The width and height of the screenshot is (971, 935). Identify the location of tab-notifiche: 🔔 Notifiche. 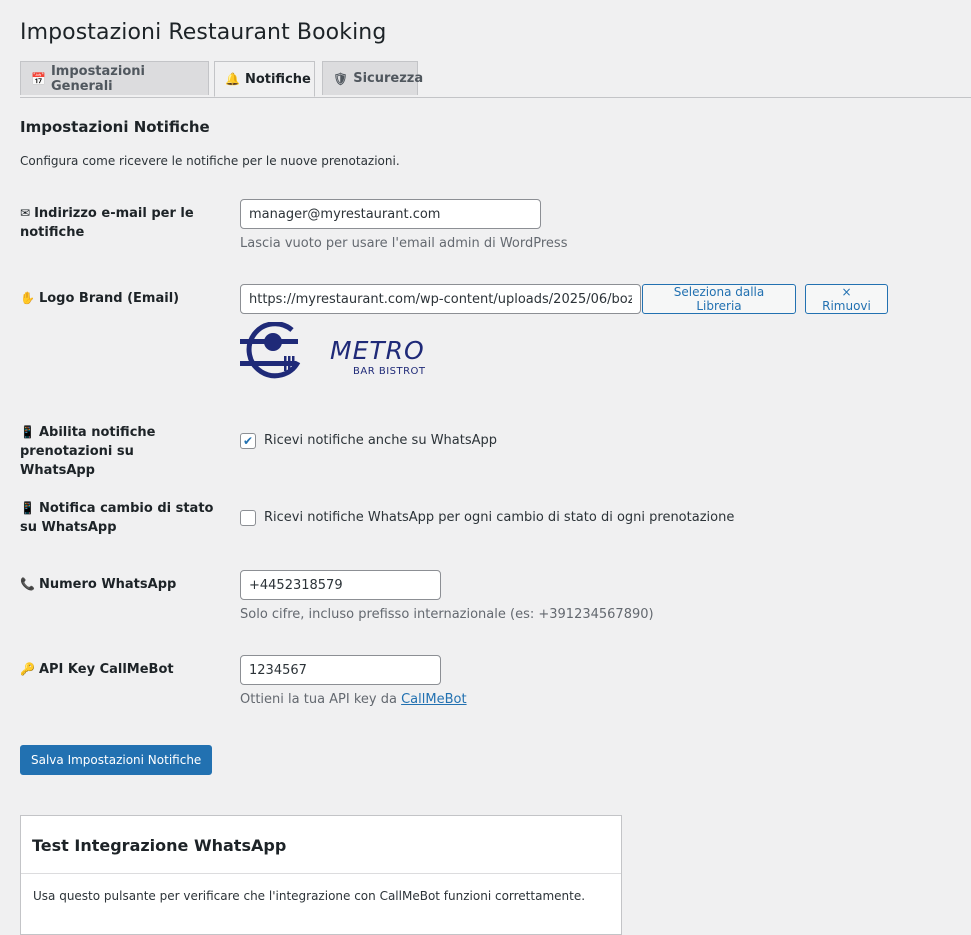
(264, 79).